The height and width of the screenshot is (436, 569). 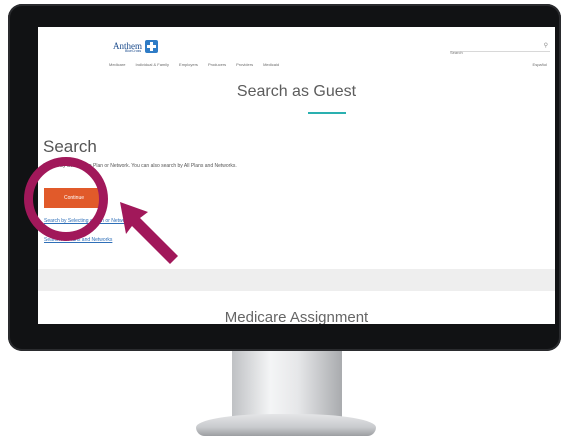 I want to click on section-heading: Search, so click(x=70, y=146).